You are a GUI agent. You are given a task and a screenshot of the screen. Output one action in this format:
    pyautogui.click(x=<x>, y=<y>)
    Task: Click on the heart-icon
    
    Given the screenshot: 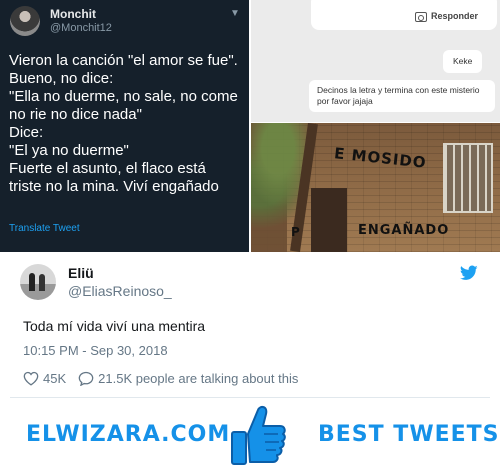 What is the action you would take?
    pyautogui.click(x=31, y=378)
    